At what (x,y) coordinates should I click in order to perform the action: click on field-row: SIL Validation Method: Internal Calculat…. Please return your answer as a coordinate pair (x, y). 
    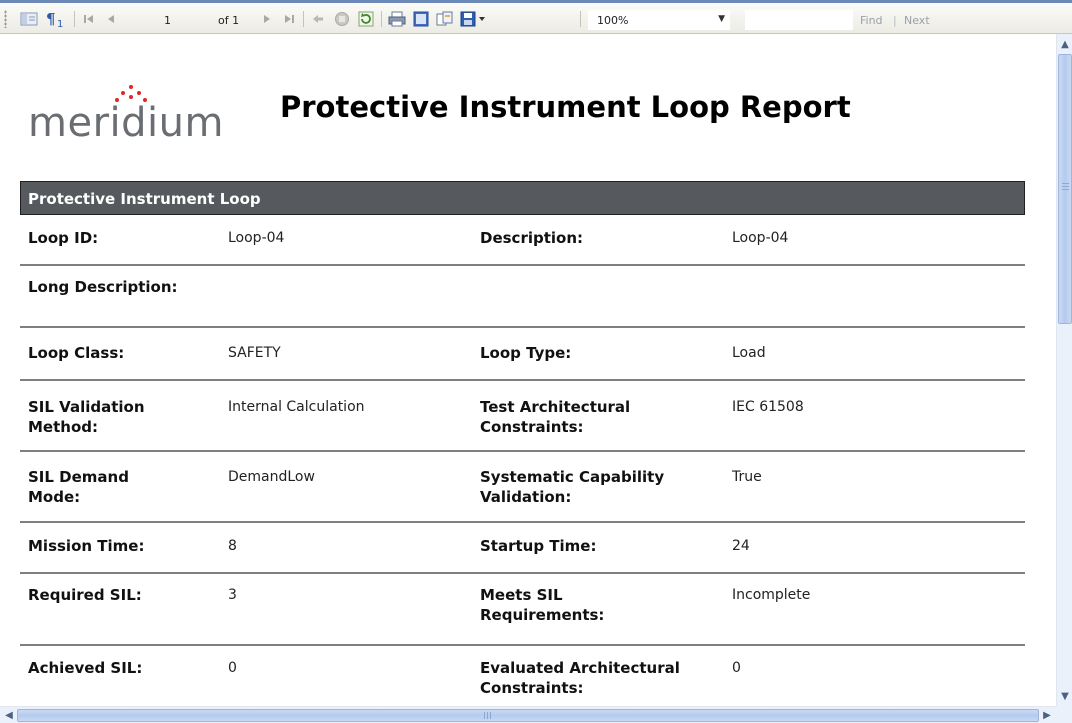
    Looking at the image, I should click on (522, 416).